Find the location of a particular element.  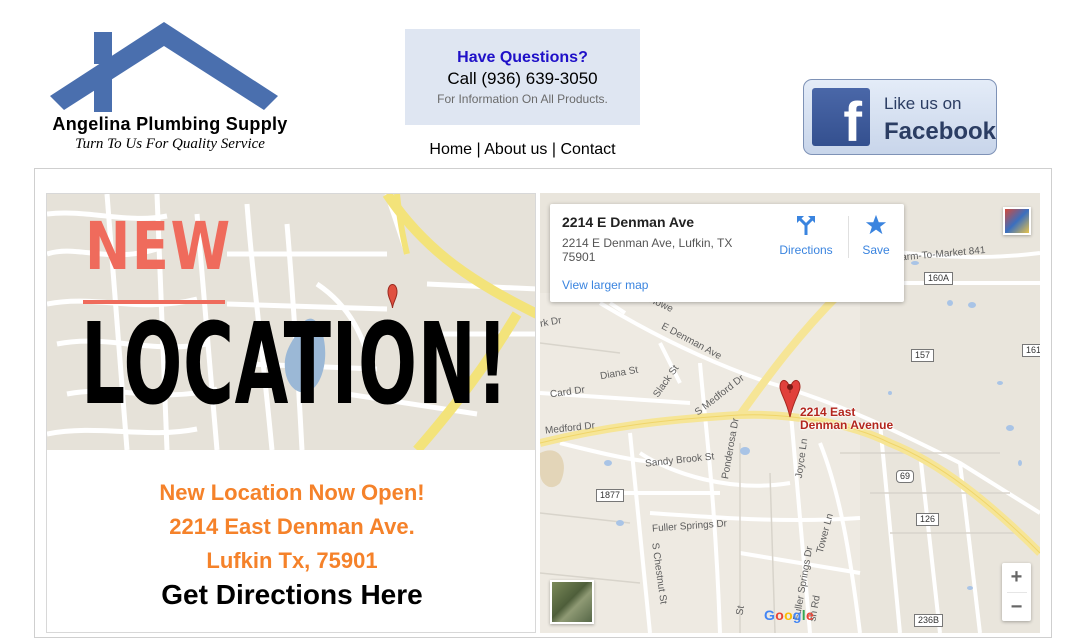

questions-info: For Information On All Products. is located at coordinates (522, 99).